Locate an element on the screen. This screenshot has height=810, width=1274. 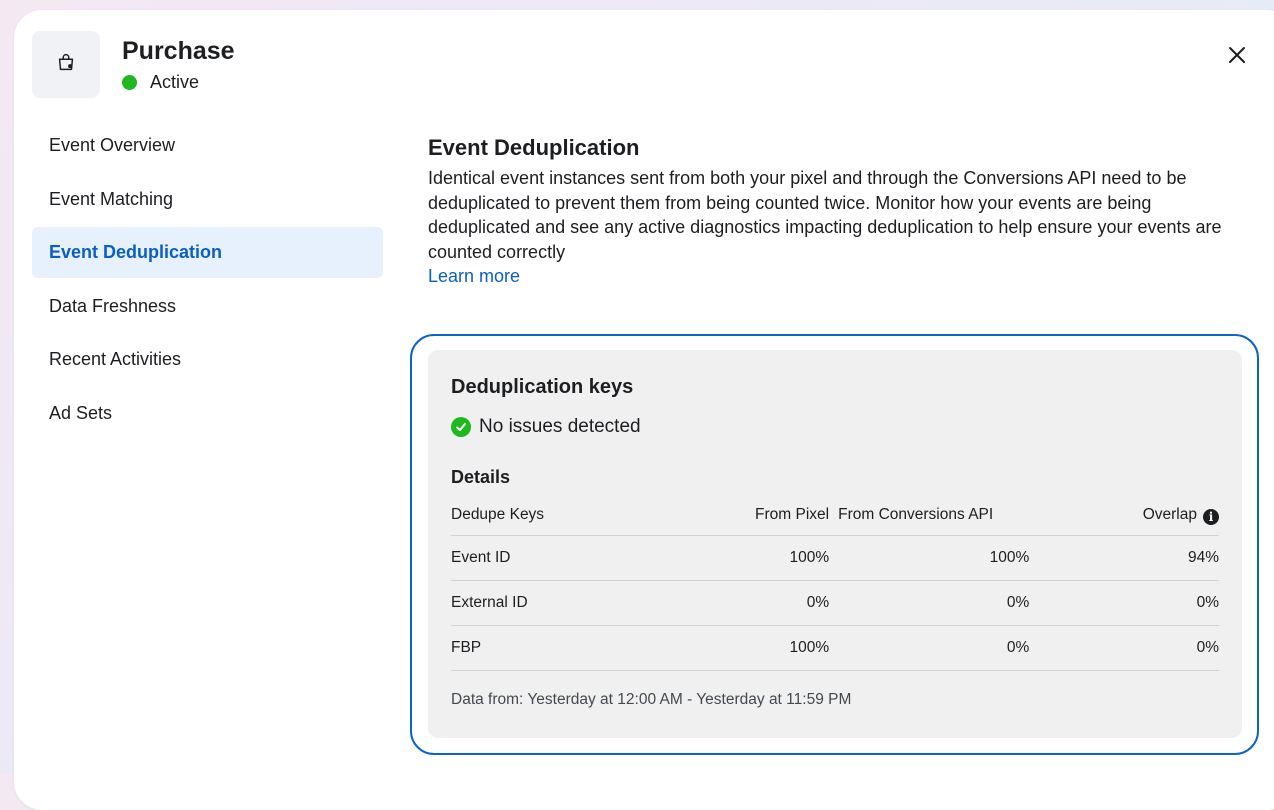
cell-from-pixel: 0% is located at coordinates (758, 603).